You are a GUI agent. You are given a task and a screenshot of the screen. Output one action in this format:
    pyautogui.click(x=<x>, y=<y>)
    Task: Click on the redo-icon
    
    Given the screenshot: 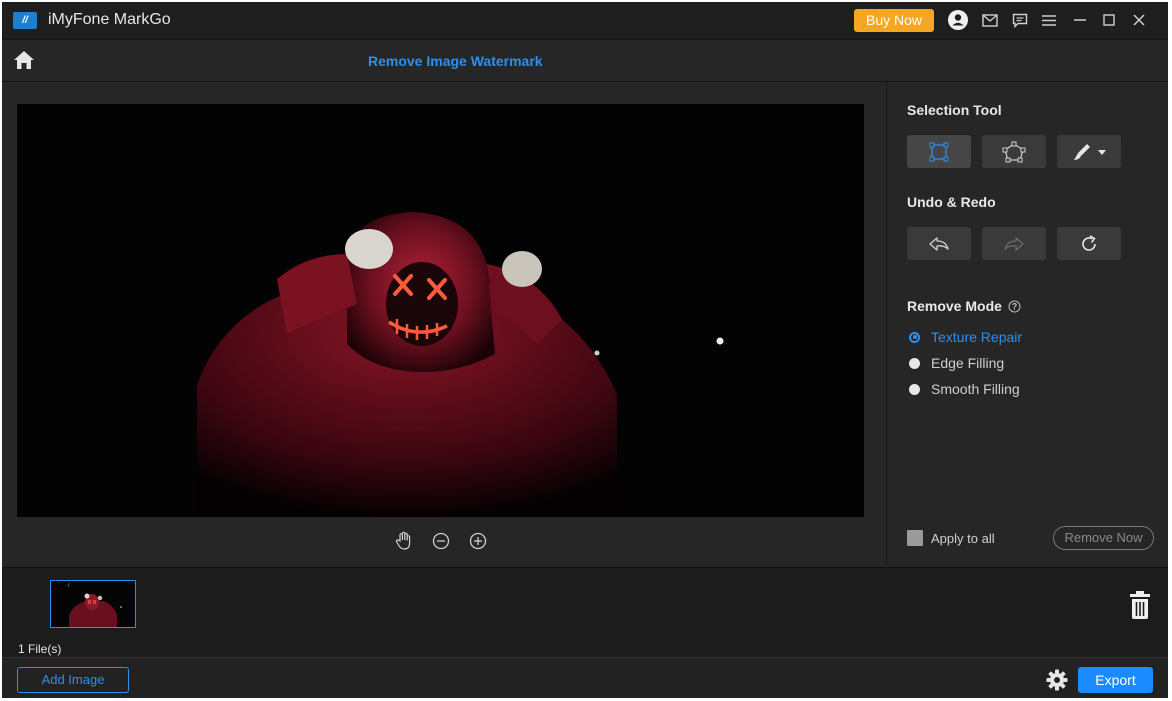 What is the action you would take?
    pyautogui.click(x=1014, y=243)
    